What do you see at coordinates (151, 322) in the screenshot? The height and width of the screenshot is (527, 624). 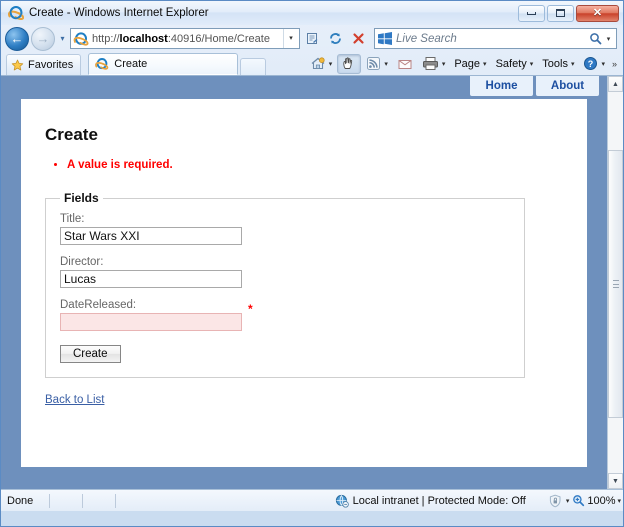 I see `datereleased-input` at bounding box center [151, 322].